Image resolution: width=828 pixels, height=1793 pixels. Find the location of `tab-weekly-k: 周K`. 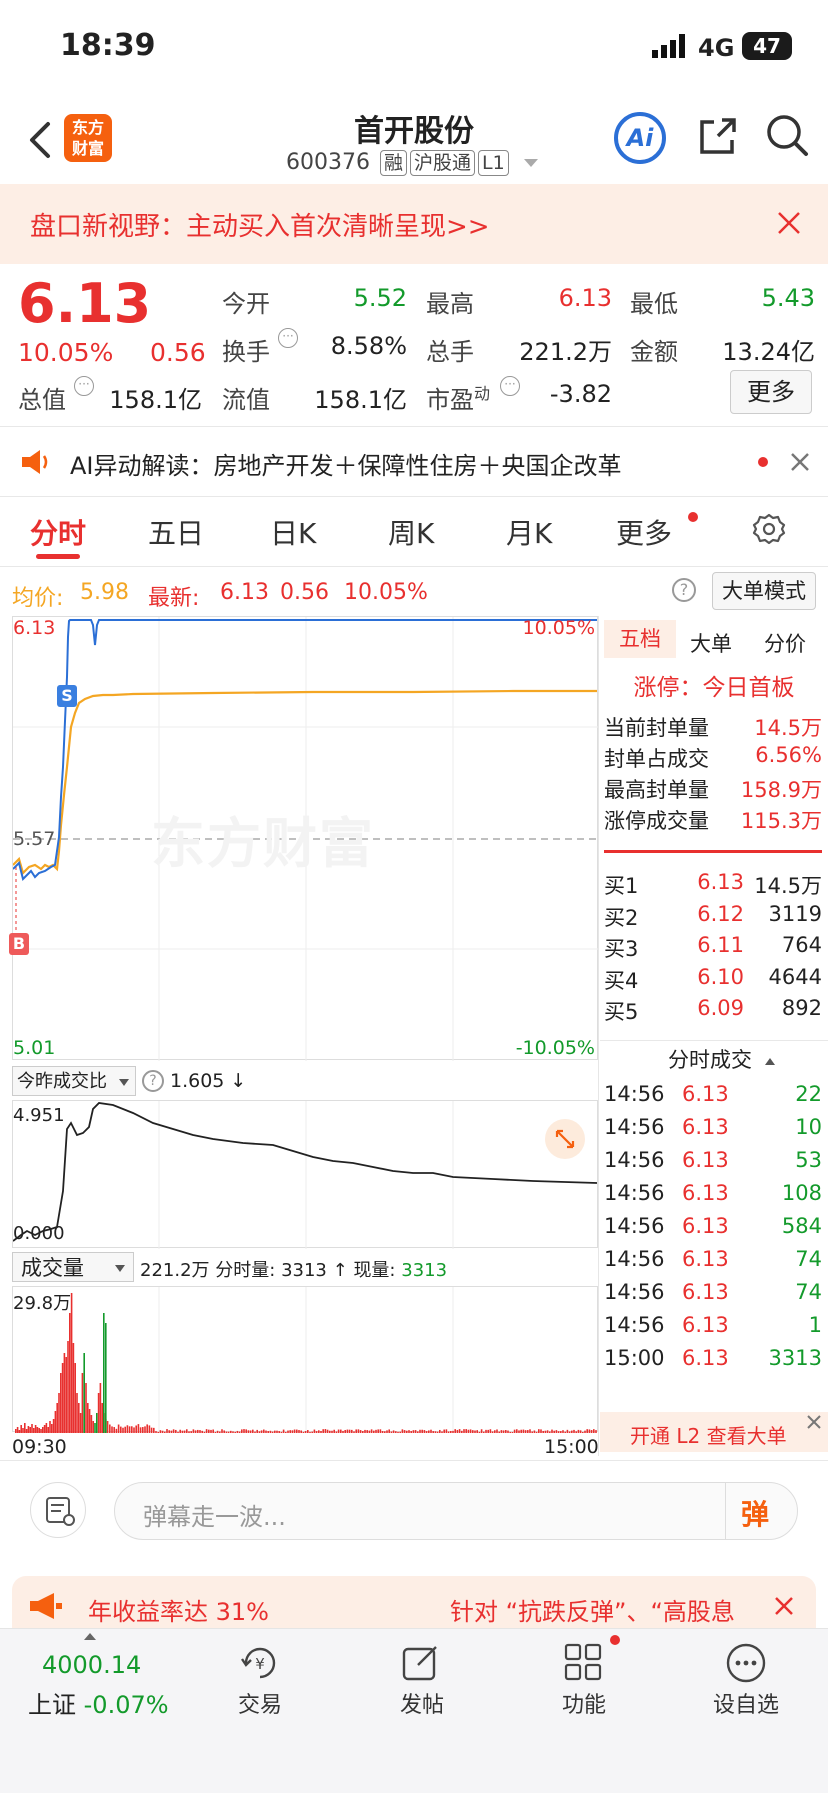

tab-weekly-k: 周K is located at coordinates (411, 532).